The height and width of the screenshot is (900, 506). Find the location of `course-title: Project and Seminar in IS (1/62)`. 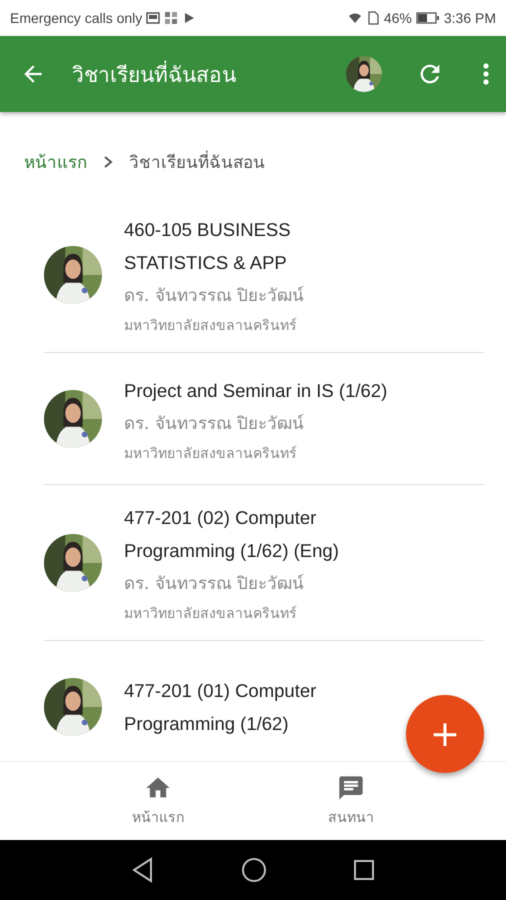

course-title: Project and Seminar in IS (1/62) is located at coordinates (256, 390).